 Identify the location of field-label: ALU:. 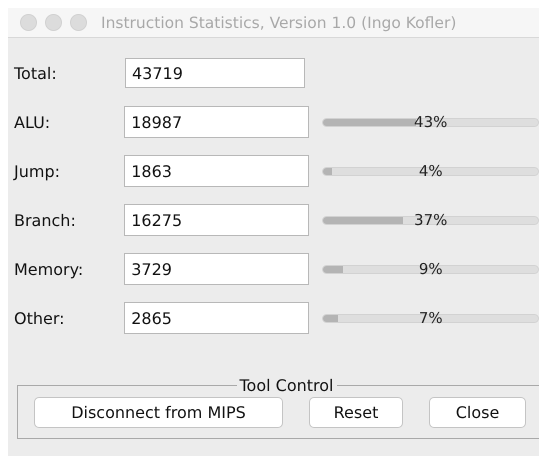
(33, 122).